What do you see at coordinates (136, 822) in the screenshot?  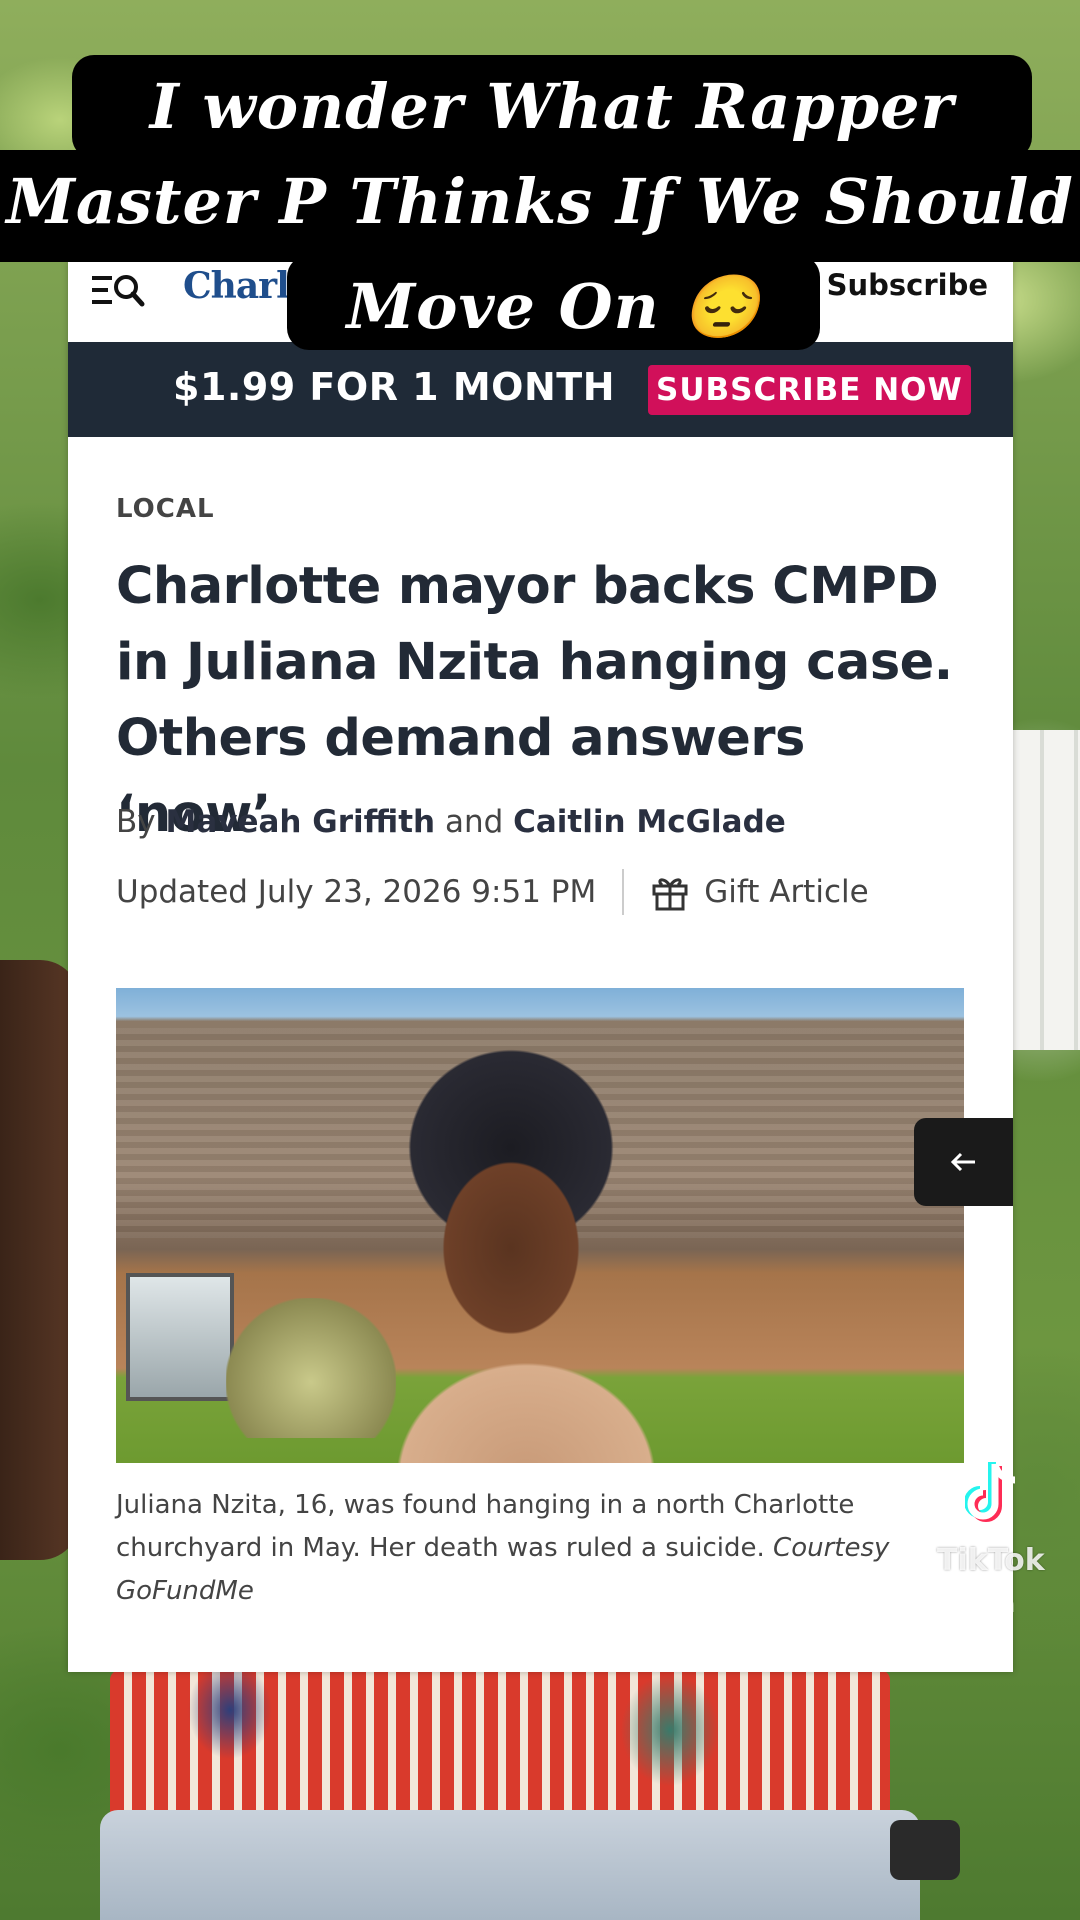 I see `byline-prefix: By` at bounding box center [136, 822].